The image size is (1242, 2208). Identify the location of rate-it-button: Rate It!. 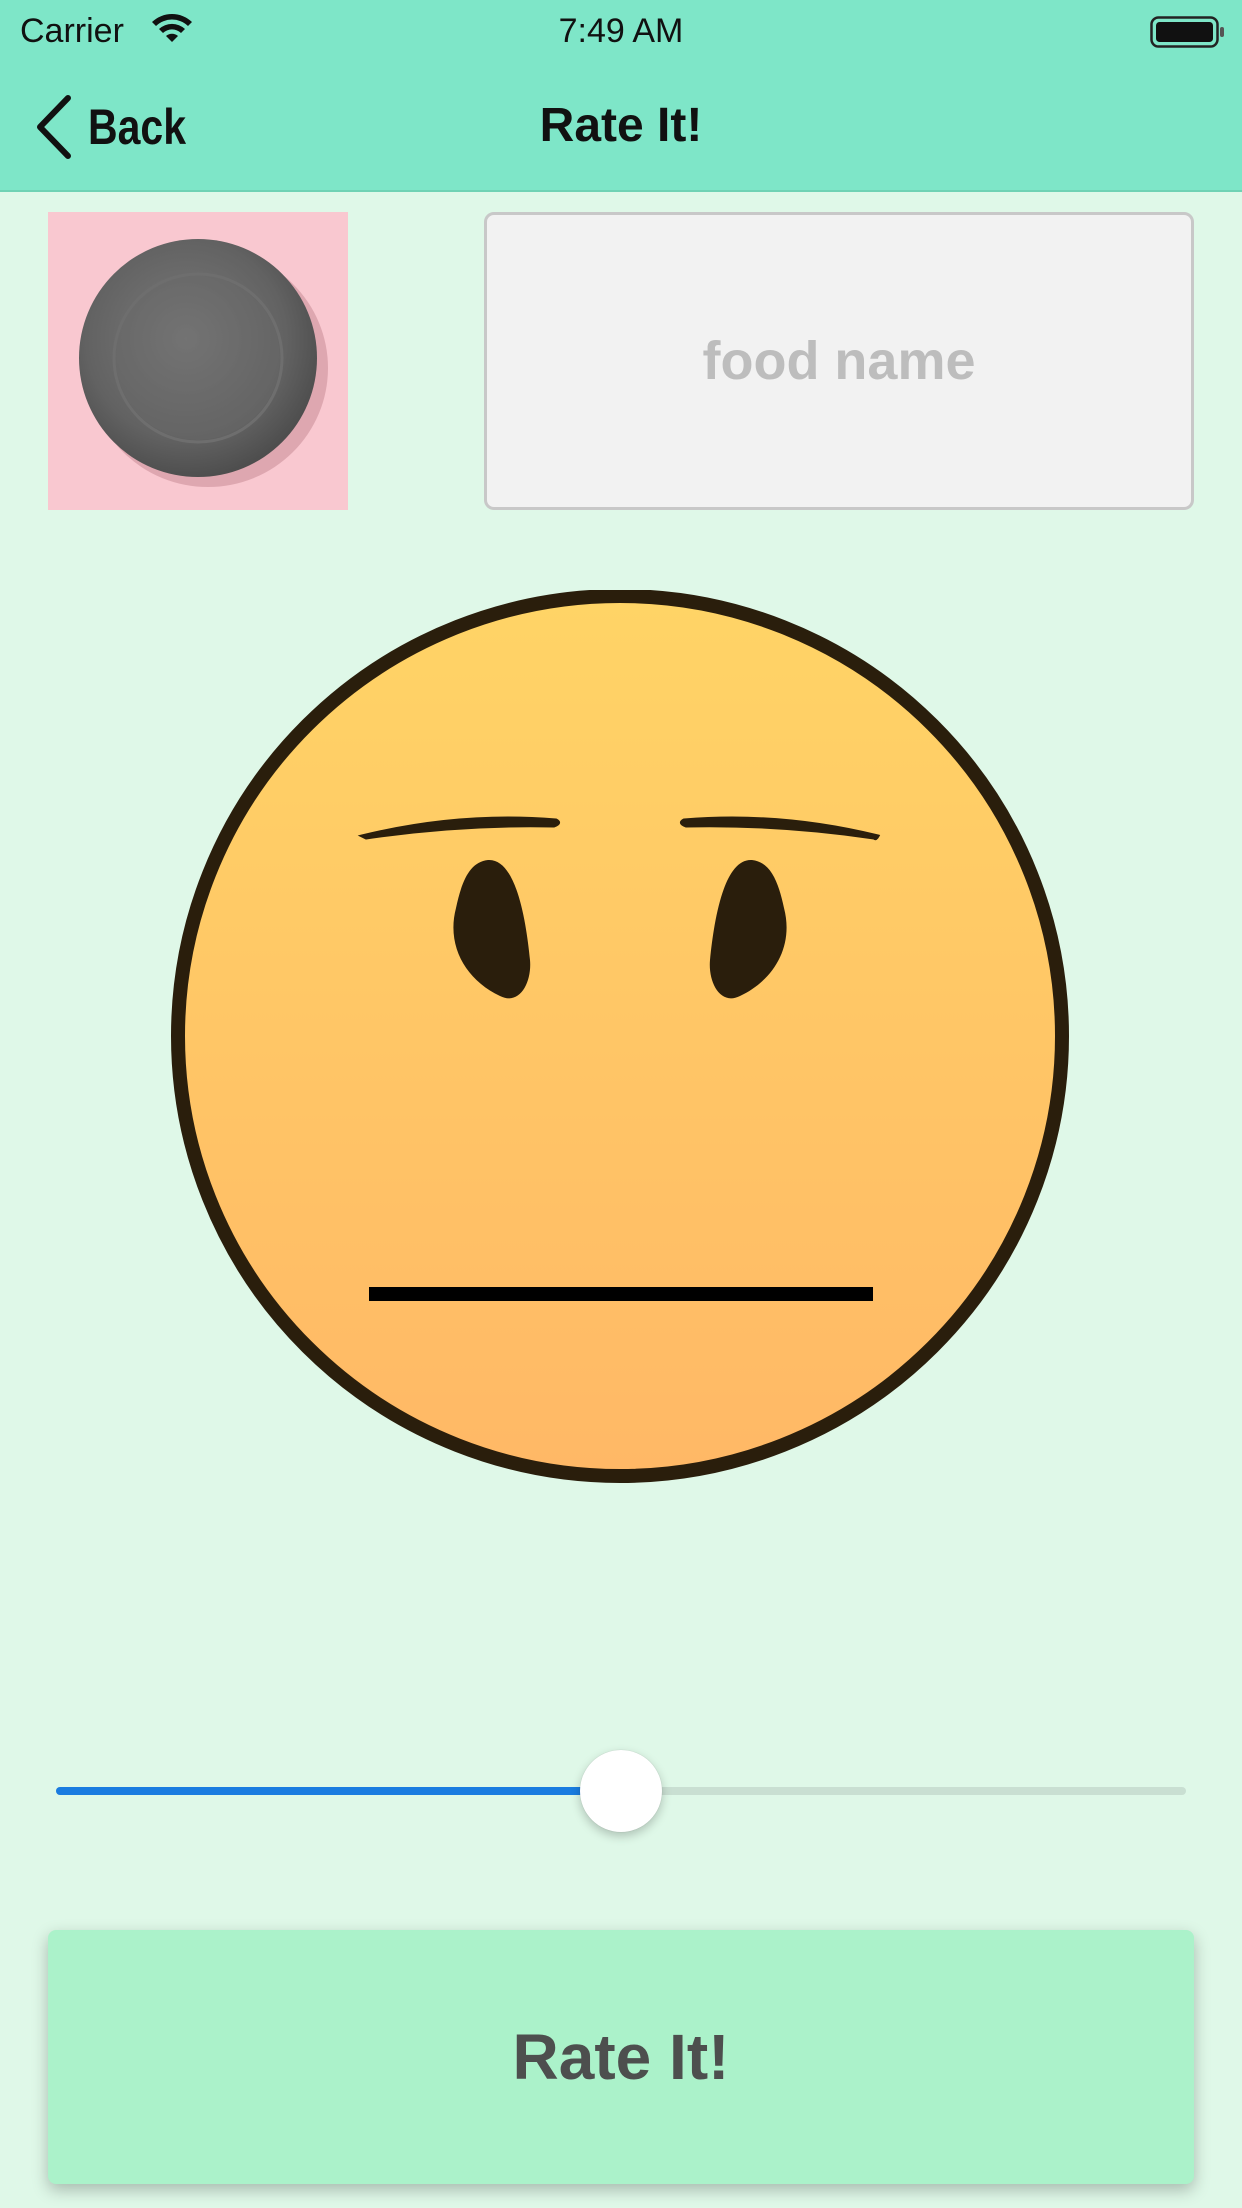
(621, 2057).